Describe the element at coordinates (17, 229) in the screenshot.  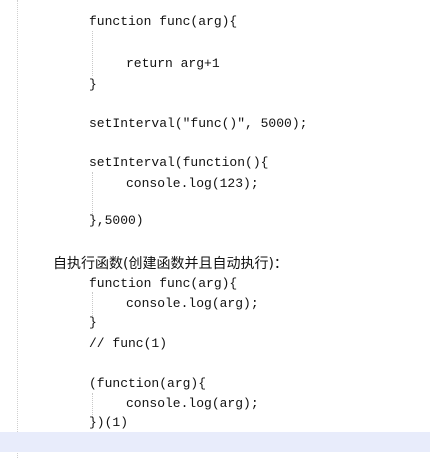
I see `left-margin-rule` at that location.